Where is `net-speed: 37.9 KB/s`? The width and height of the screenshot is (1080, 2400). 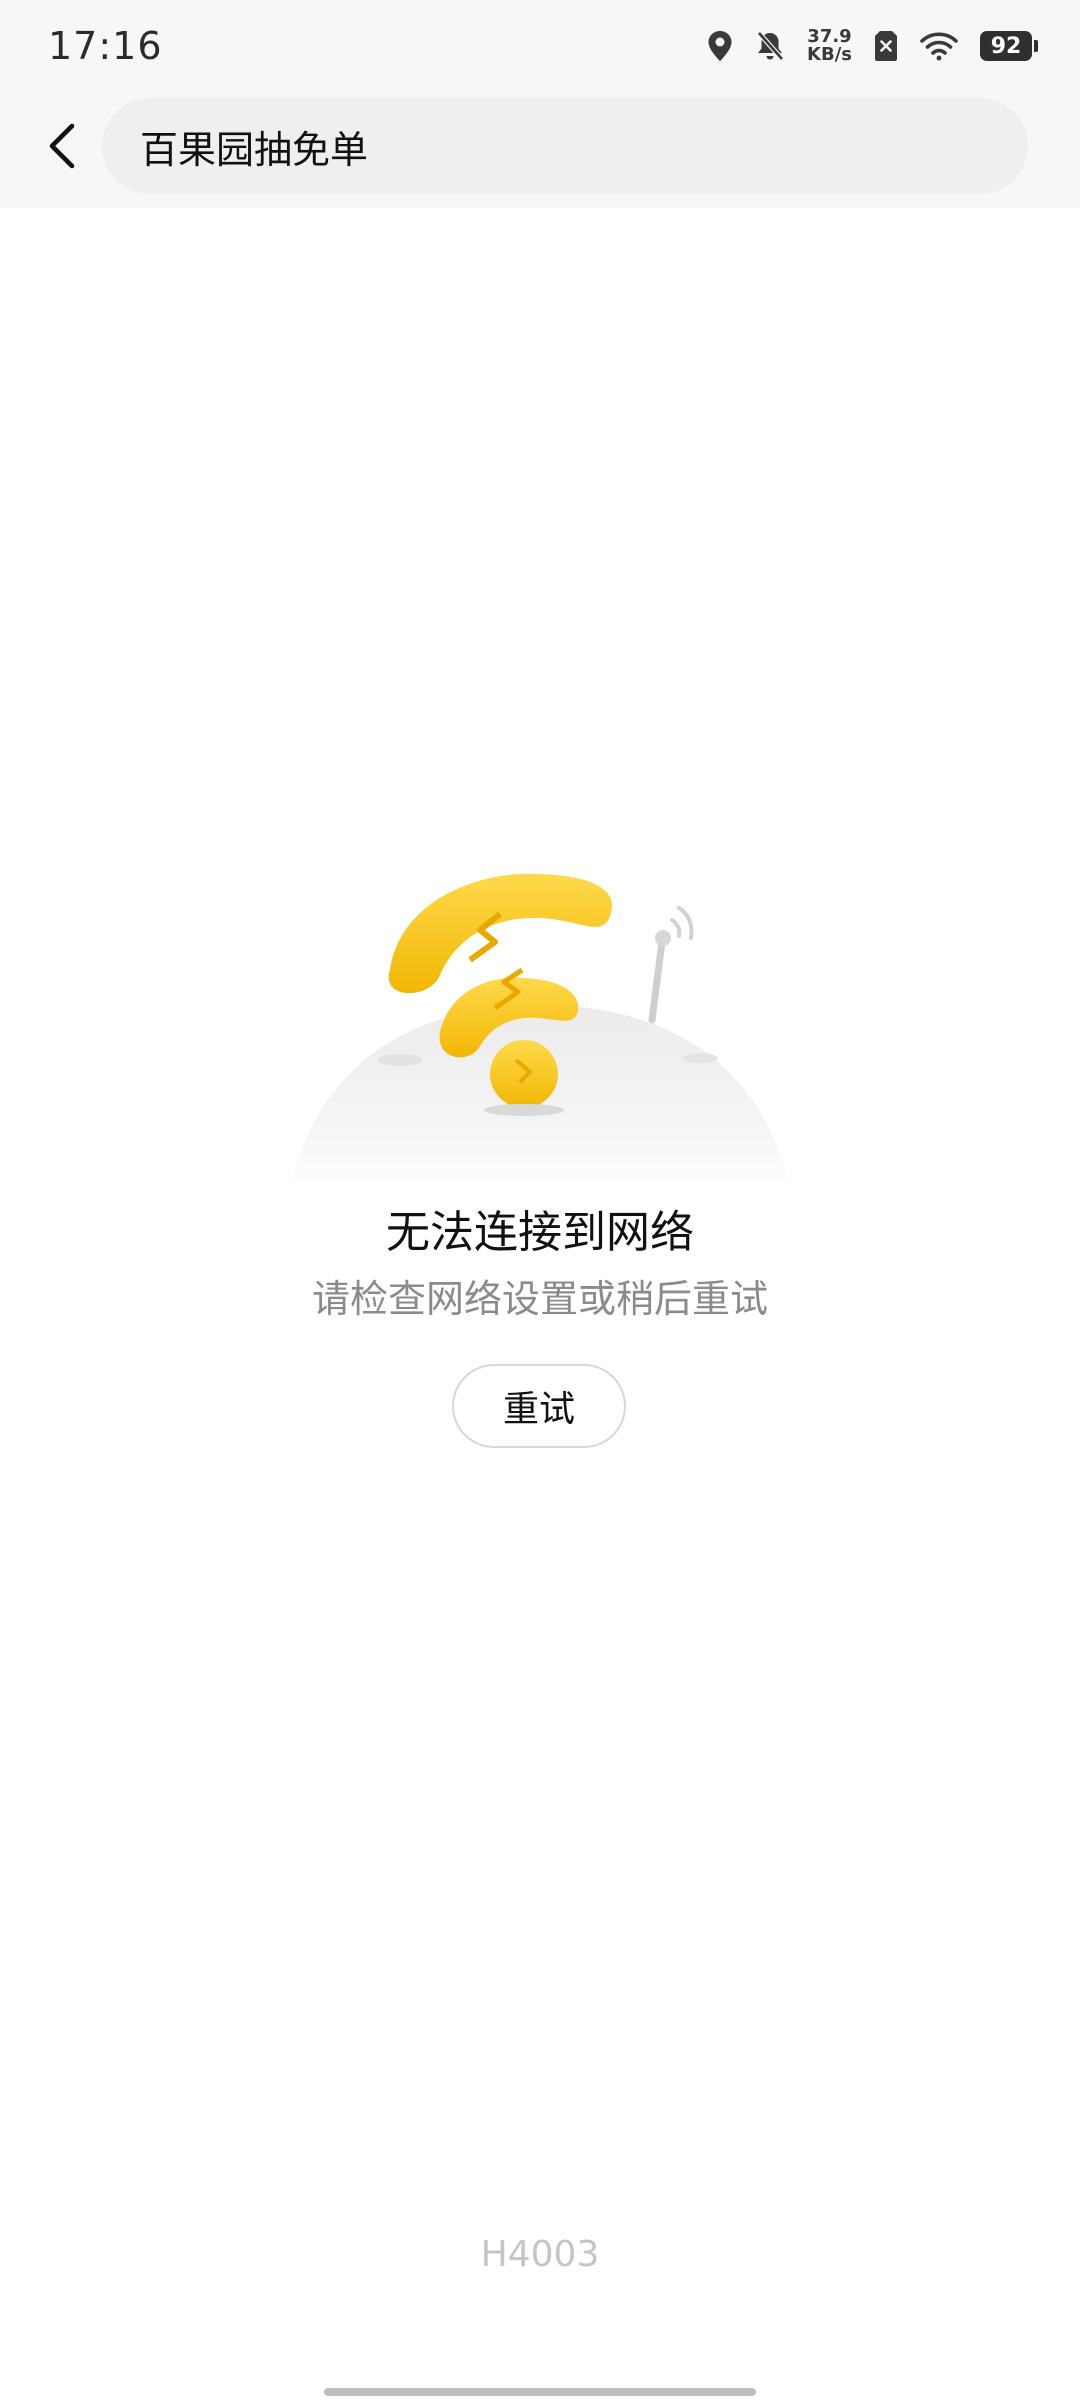 net-speed: 37.9 KB/s is located at coordinates (829, 46).